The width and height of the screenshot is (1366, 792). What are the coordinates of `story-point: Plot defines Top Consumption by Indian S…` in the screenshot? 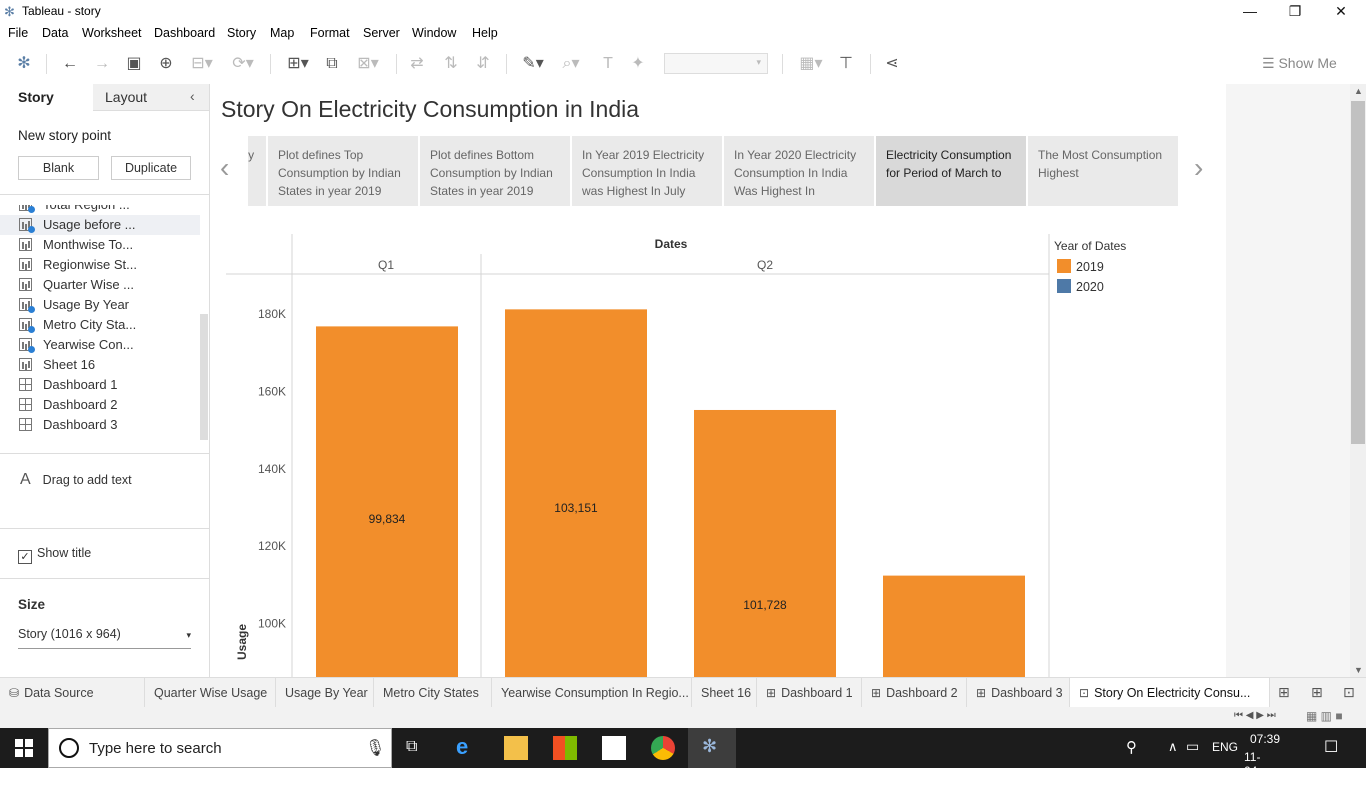 It's located at (343, 171).